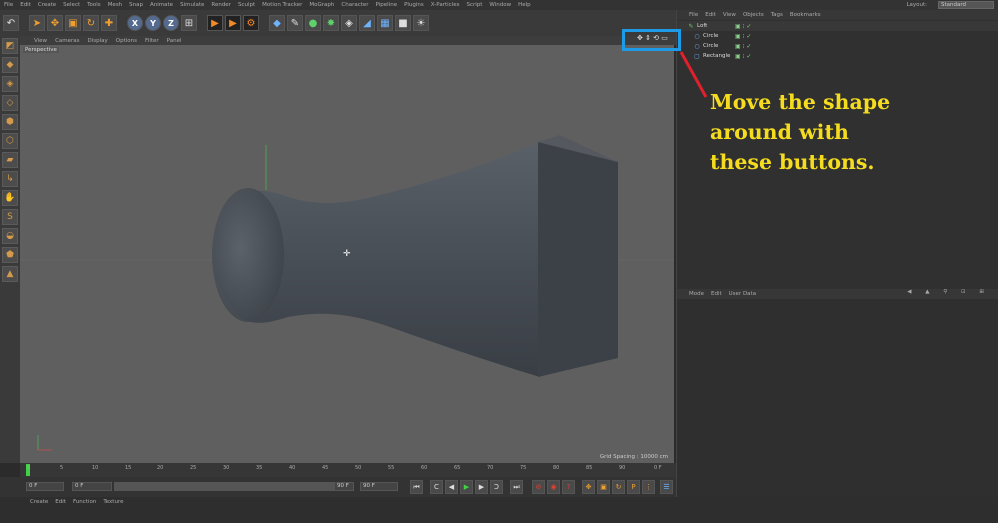 This screenshot has width=998, height=523. What do you see at coordinates (403, 23) in the screenshot?
I see `camera-icon: ■` at bounding box center [403, 23].